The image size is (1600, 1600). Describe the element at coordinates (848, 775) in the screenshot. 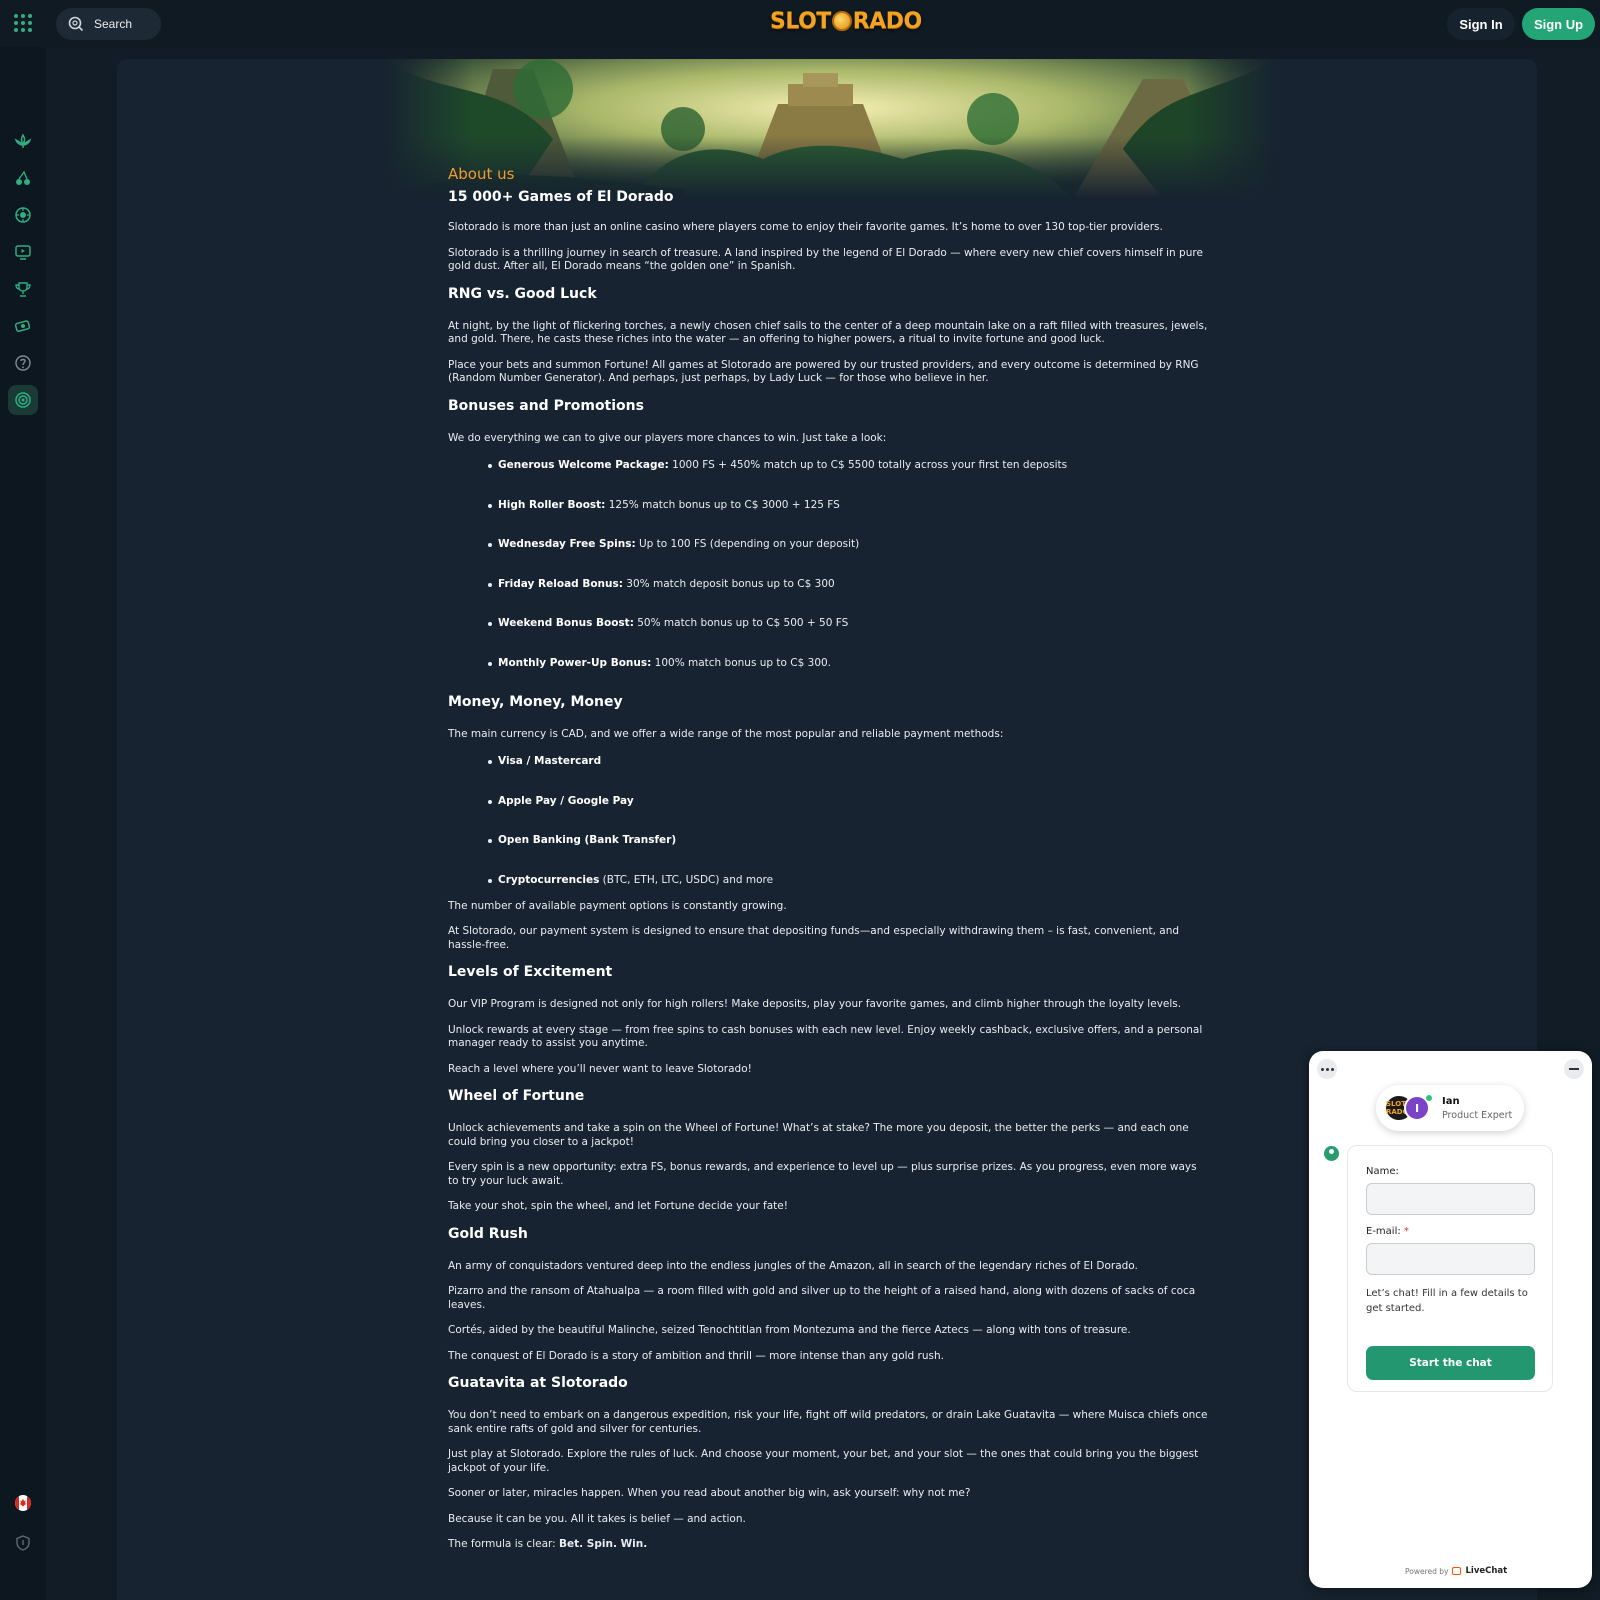

I see `list-item: Visa / Mastercard` at that location.